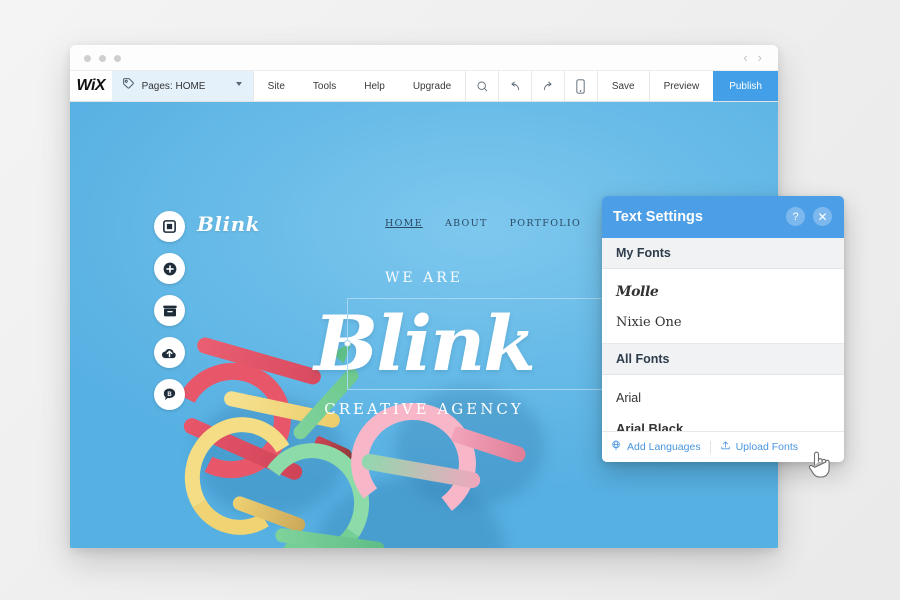 The height and width of the screenshot is (600, 900). I want to click on close-window-dot, so click(87, 58).